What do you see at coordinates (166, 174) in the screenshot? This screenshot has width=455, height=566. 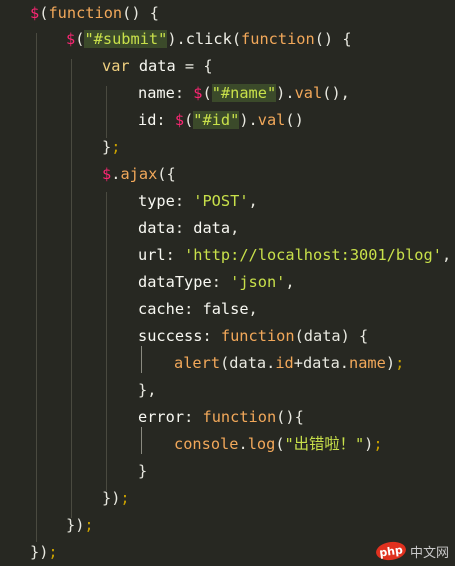 I see `code-token: ({` at bounding box center [166, 174].